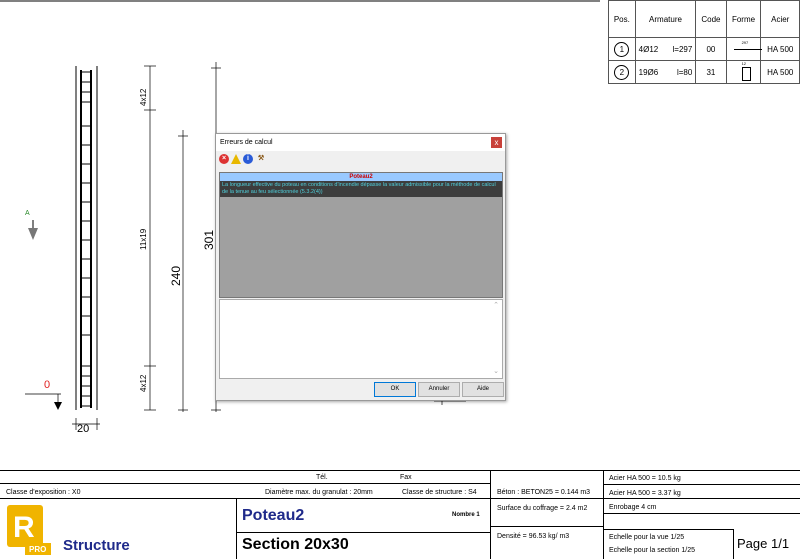  Describe the element at coordinates (744, 63) in the screenshot. I see `shape-label: 12` at that location.